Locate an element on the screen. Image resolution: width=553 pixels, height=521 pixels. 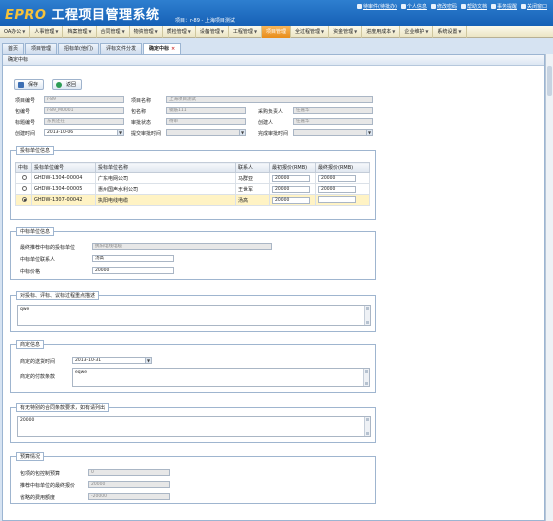
help-link: 帮助文档 is located at coordinates (473, 6).